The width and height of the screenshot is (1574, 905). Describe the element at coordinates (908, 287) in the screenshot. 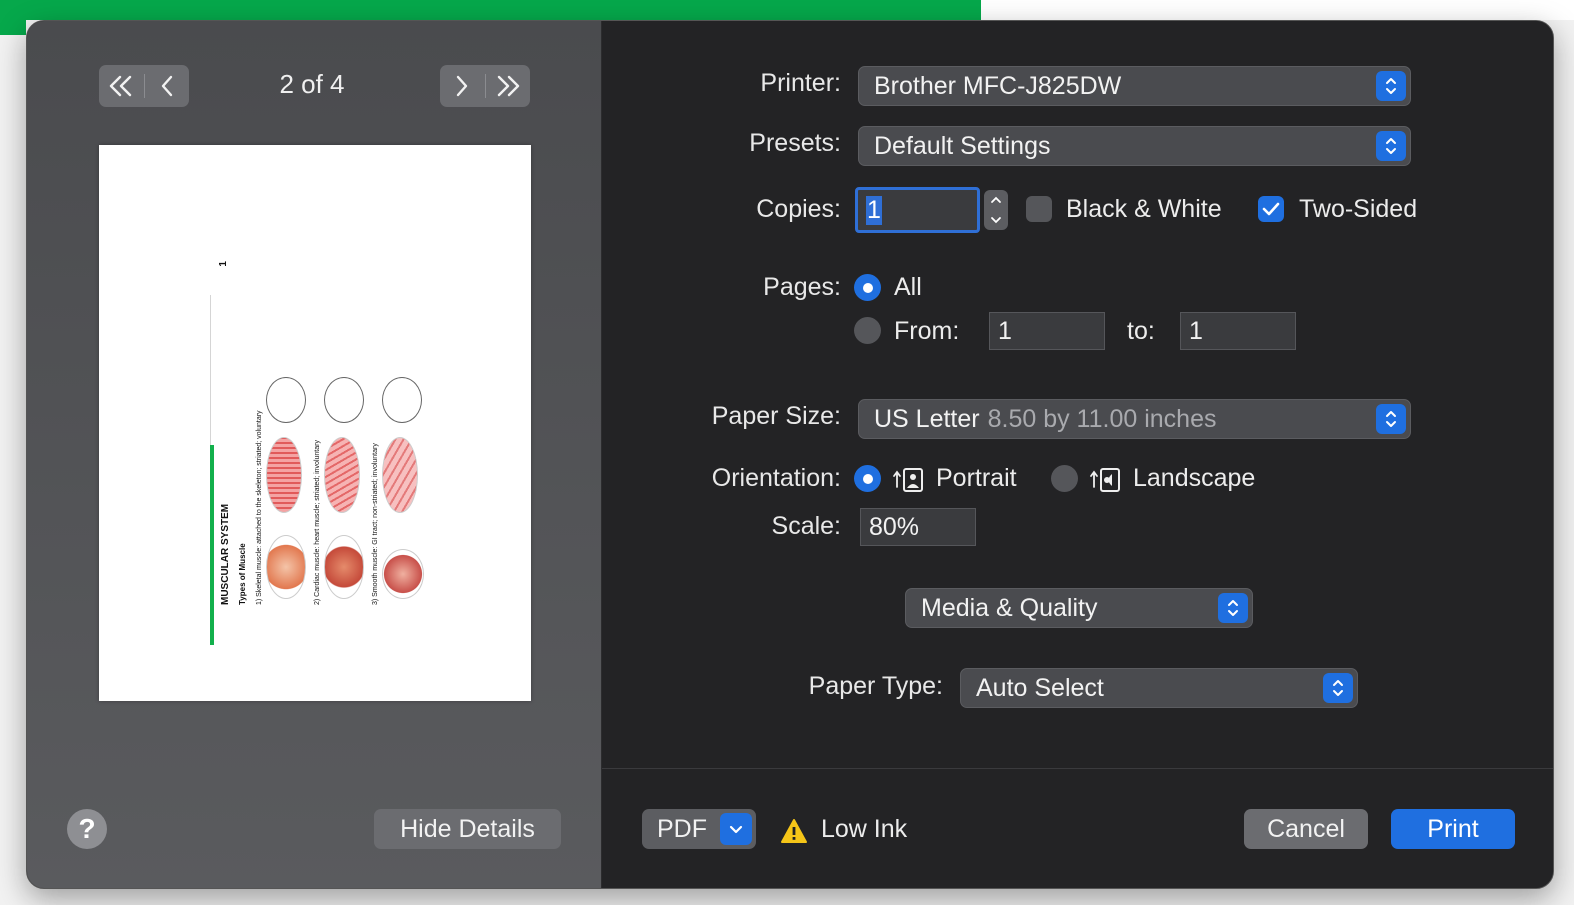

I see `pages-all-label: All` at that location.